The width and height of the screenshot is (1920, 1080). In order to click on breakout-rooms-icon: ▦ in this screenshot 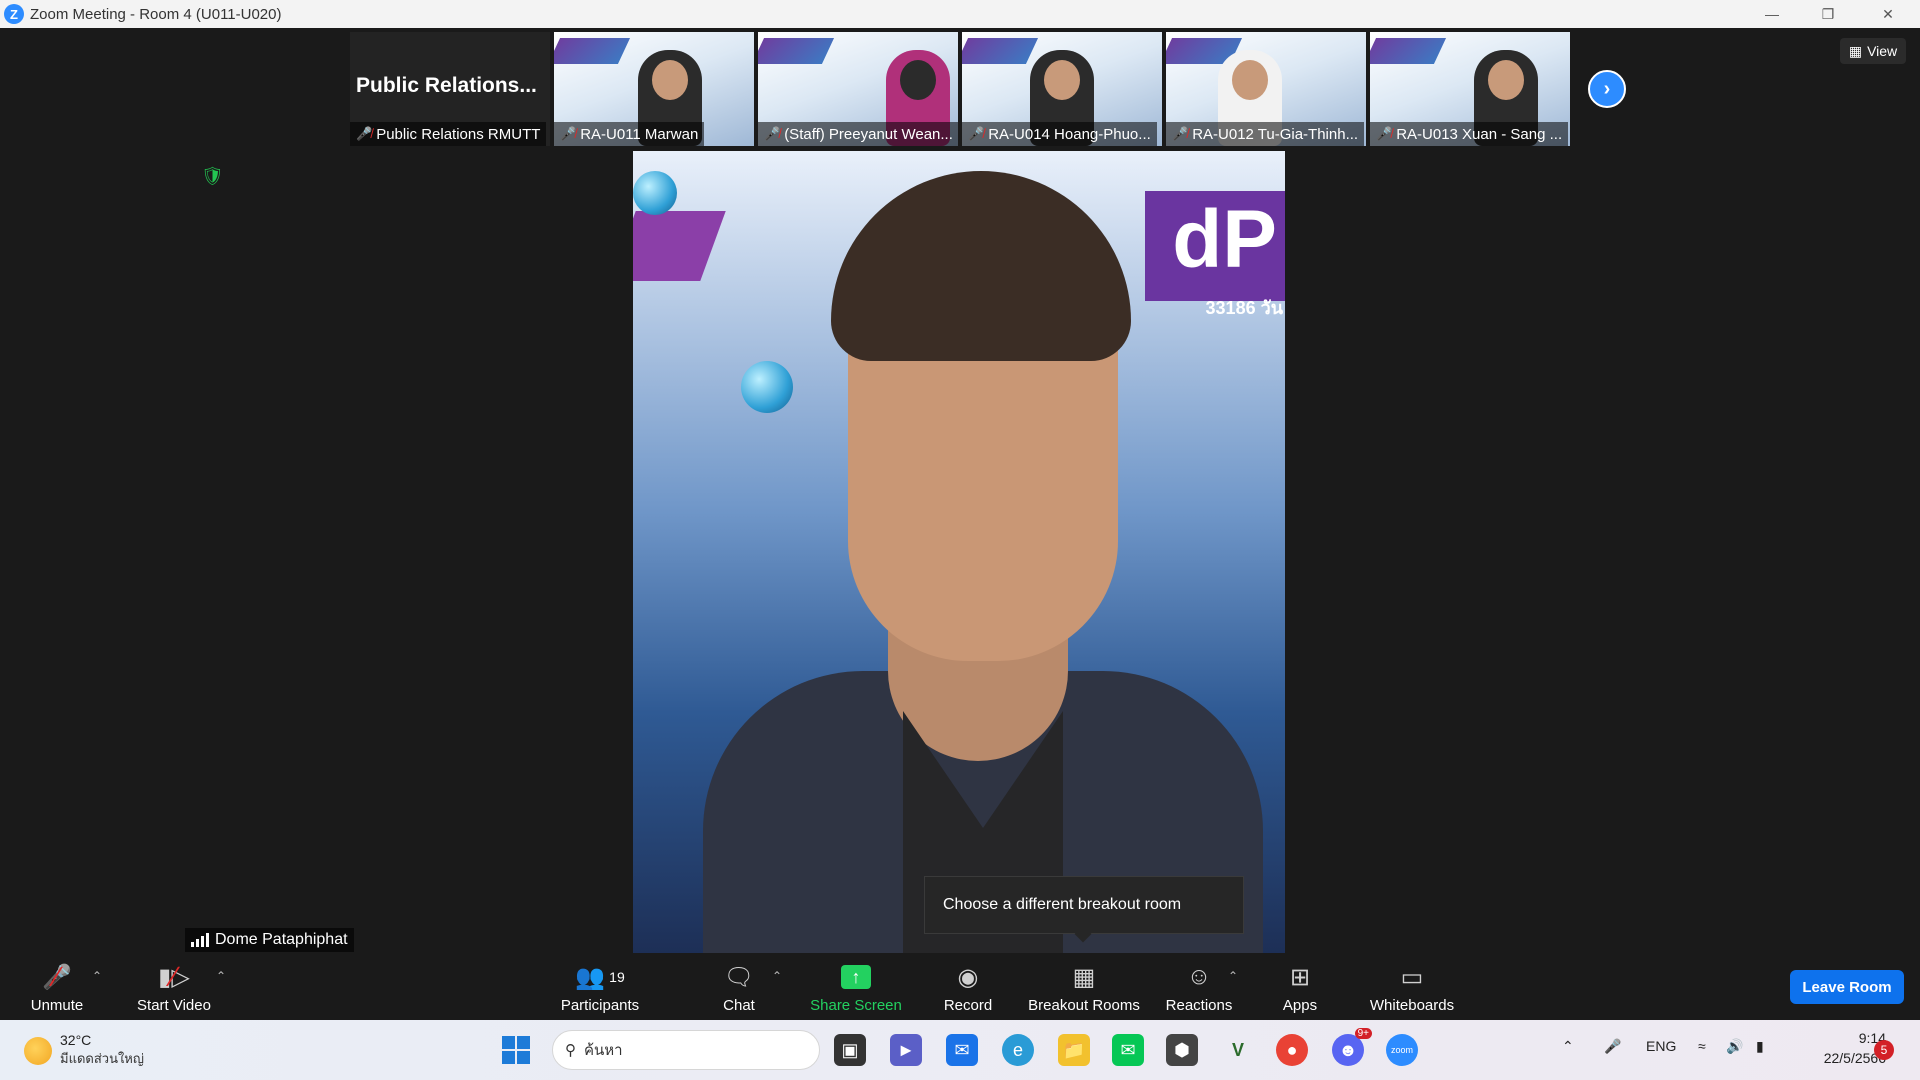, I will do `click(1084, 977)`.